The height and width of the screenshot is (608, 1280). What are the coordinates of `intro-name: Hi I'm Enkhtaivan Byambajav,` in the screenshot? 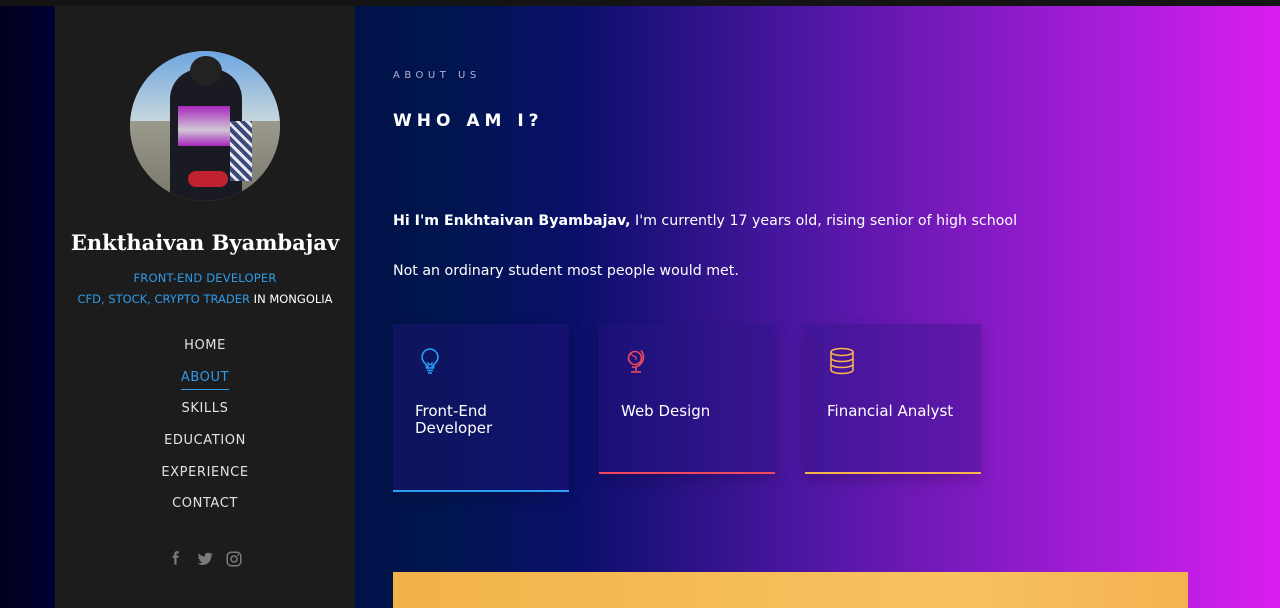 It's located at (512, 221).